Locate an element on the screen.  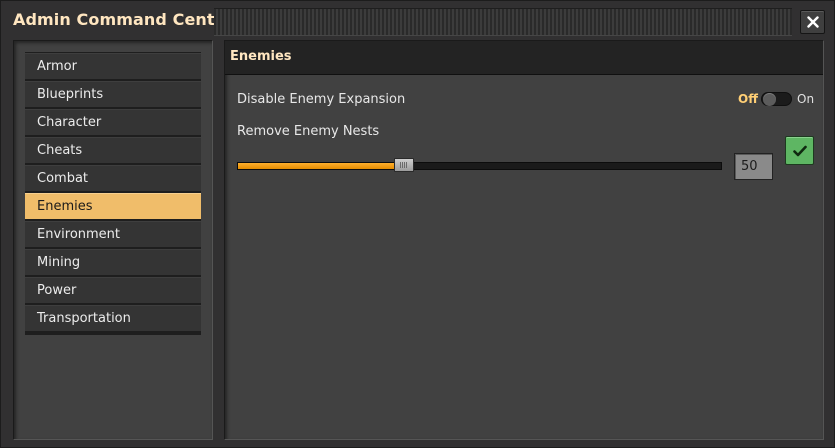
nests-value-field: 50 is located at coordinates (753, 166).